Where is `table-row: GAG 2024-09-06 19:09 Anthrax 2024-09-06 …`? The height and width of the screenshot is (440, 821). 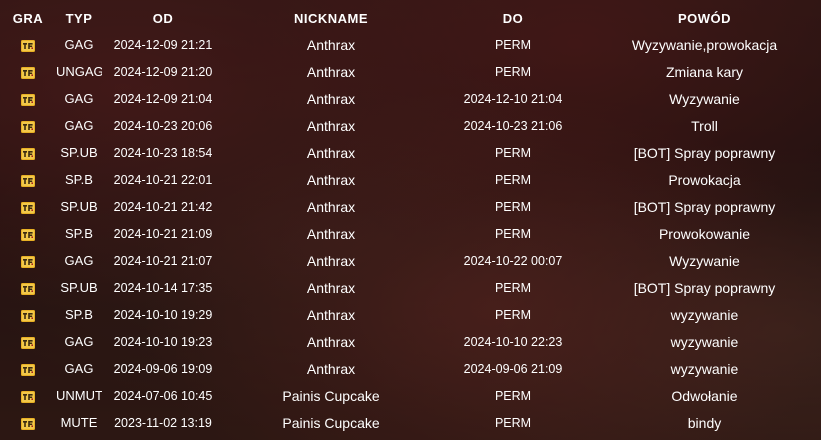
table-row: GAG 2024-09-06 19:09 Anthrax 2024-09-06 … is located at coordinates (410, 368).